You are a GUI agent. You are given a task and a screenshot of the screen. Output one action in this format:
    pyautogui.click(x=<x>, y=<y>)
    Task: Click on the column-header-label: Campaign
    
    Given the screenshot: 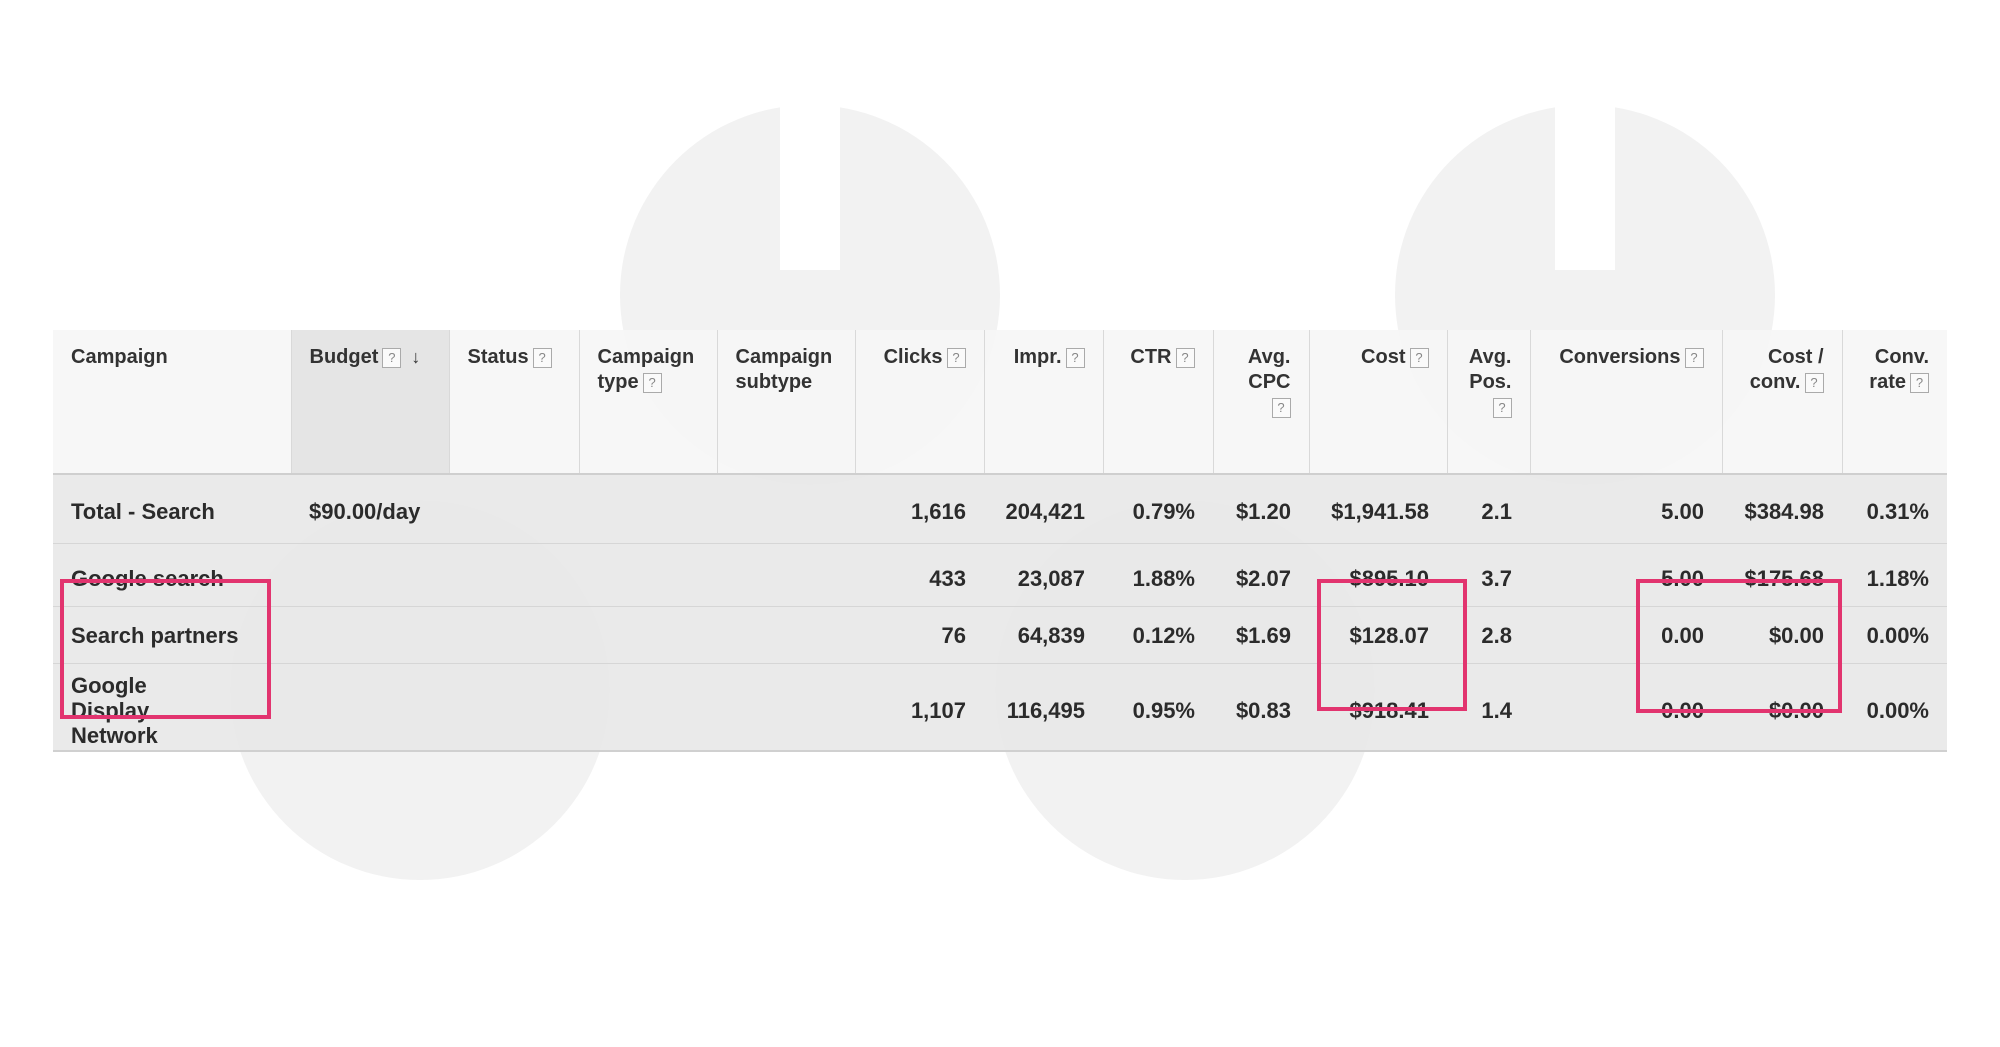 What is the action you would take?
    pyautogui.click(x=119, y=357)
    